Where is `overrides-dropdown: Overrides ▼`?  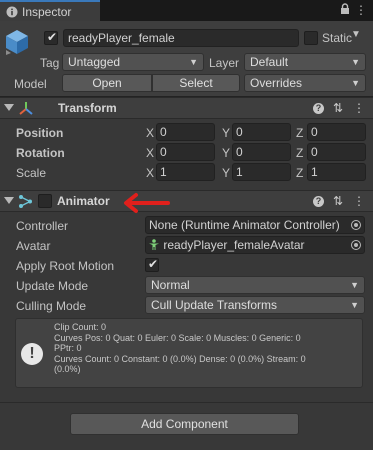 overrides-dropdown: Overrides ▼ is located at coordinates (305, 83).